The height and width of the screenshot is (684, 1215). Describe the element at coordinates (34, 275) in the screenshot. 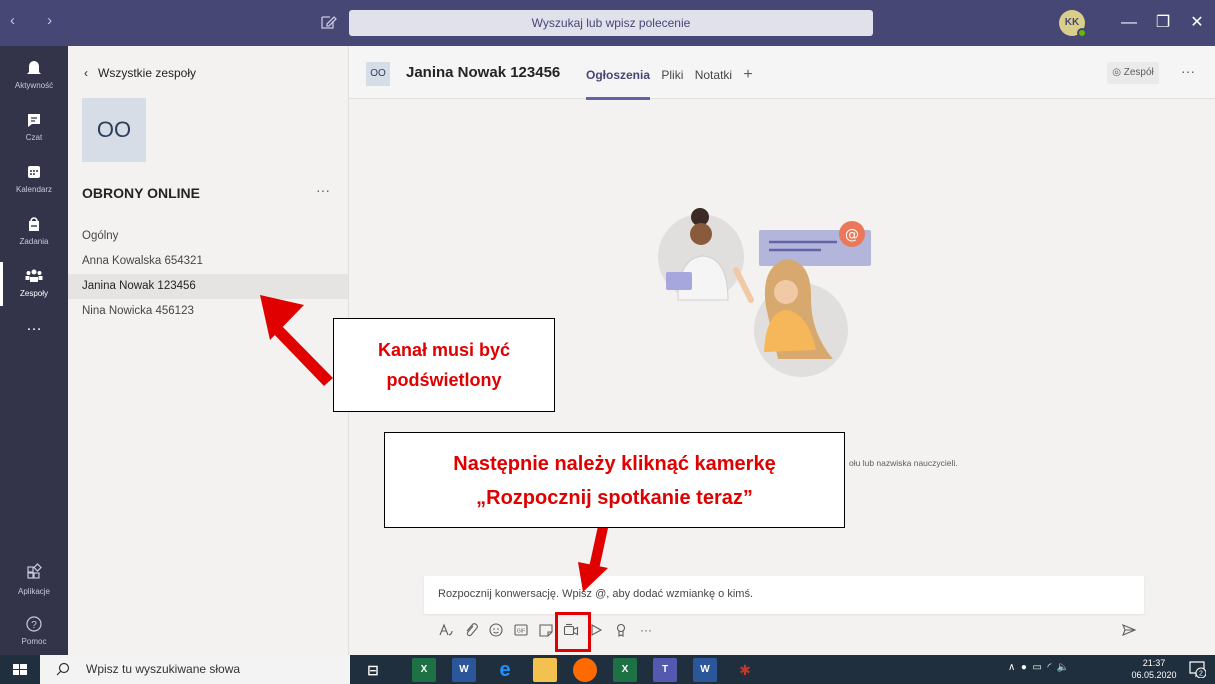

I see `teams-icon` at that location.